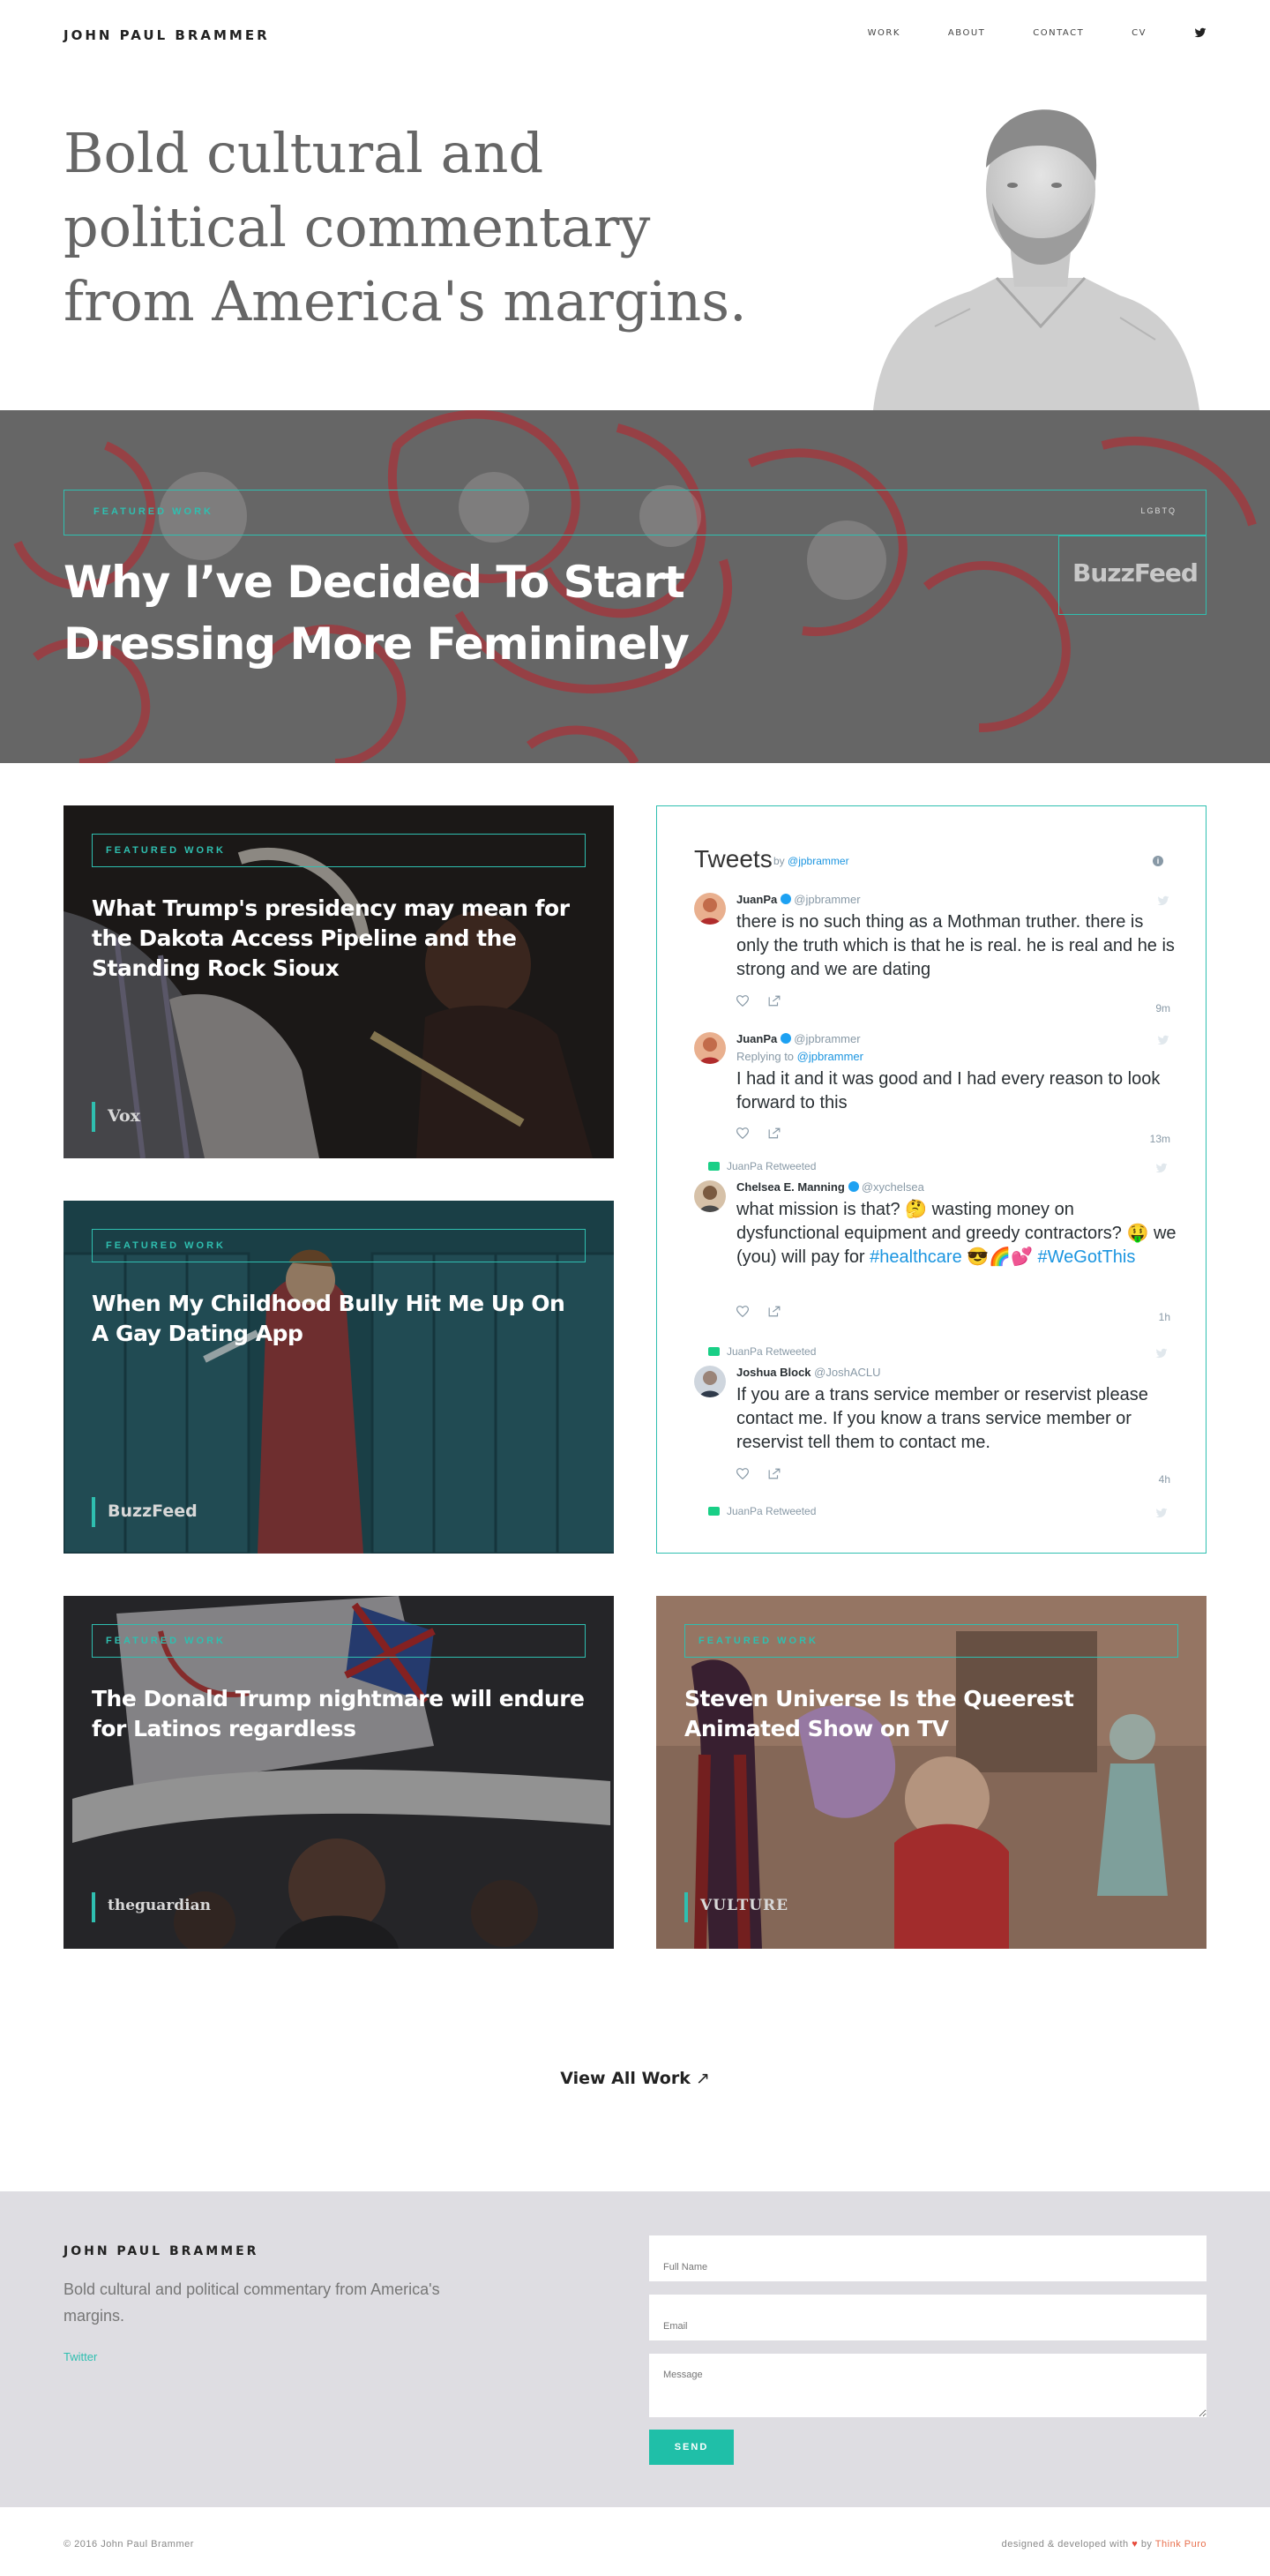  Describe the element at coordinates (1160, 1139) in the screenshot. I see `tweet-time: 13m` at that location.